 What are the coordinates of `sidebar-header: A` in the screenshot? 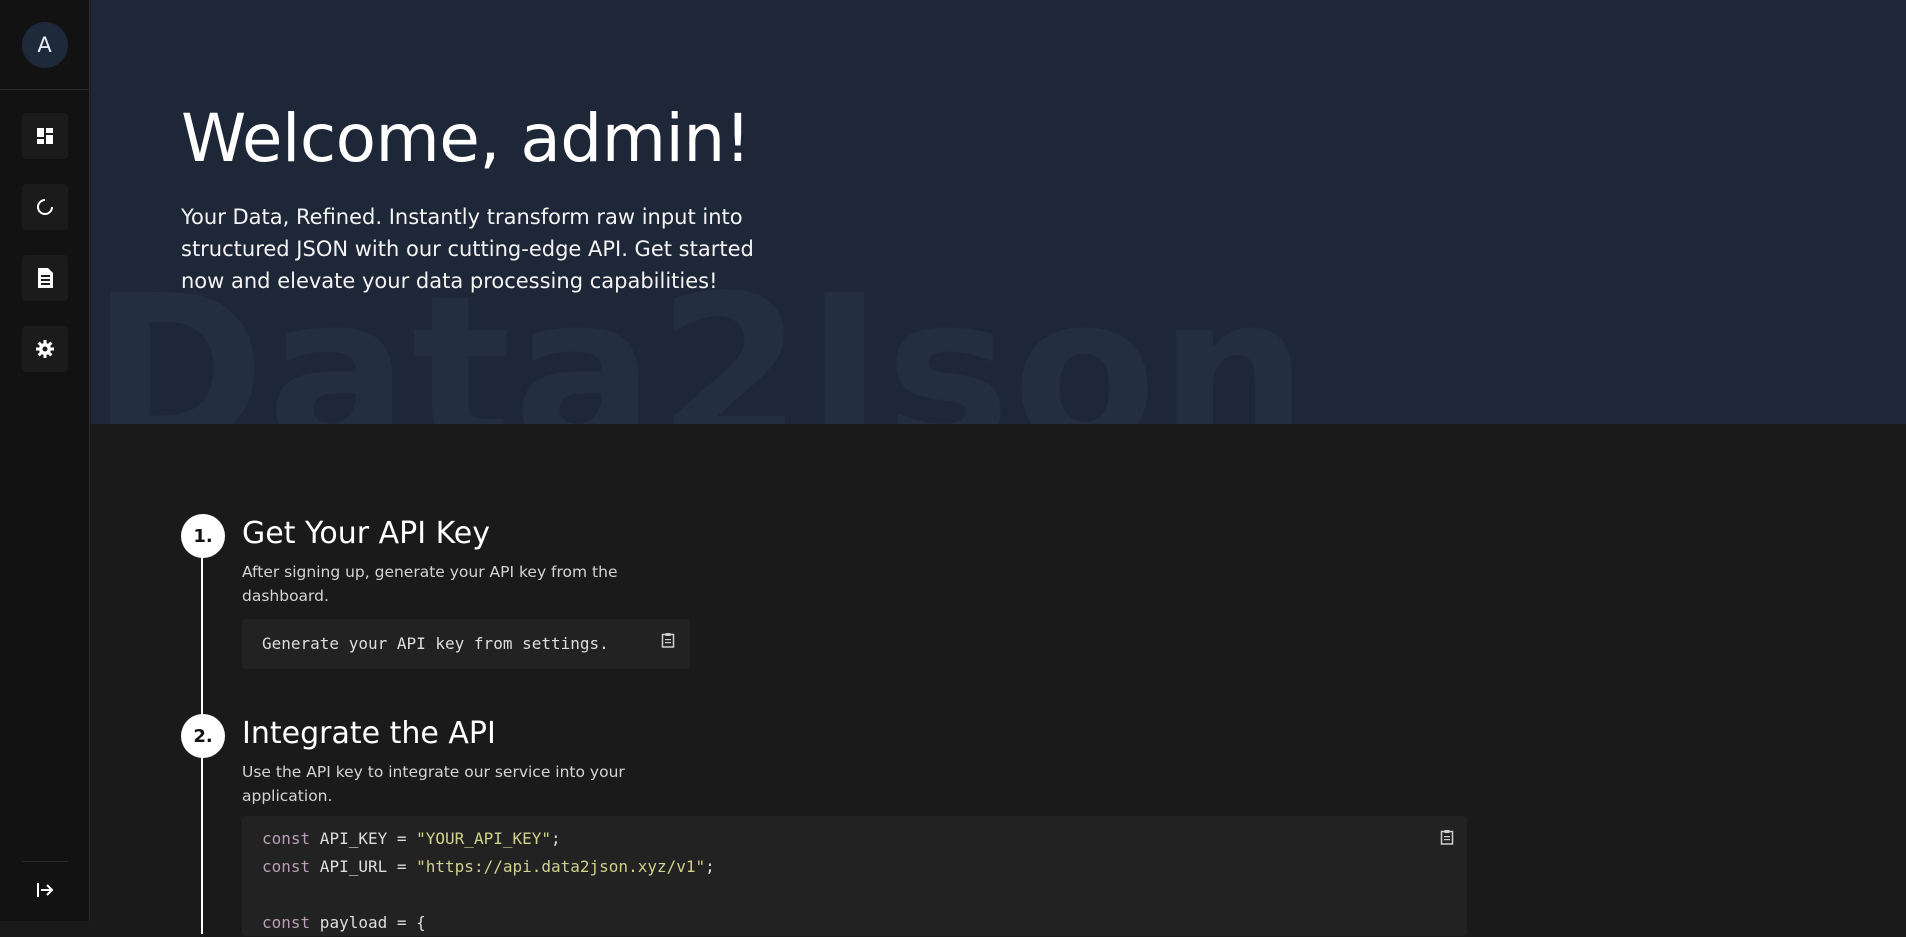 It's located at (44, 45).